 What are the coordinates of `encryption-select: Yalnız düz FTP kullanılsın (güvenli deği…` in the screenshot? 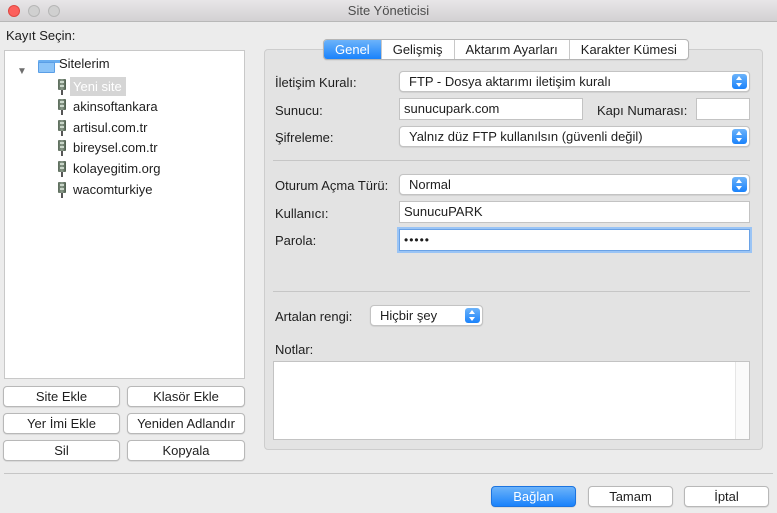 It's located at (574, 136).